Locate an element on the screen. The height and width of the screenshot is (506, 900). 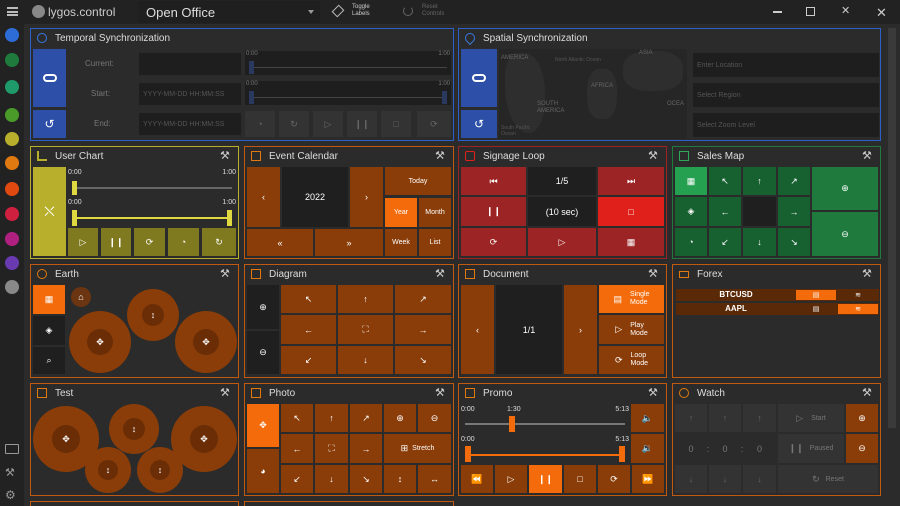
photo-zoom-in-button: ⊕ is located at coordinates (400, 418).